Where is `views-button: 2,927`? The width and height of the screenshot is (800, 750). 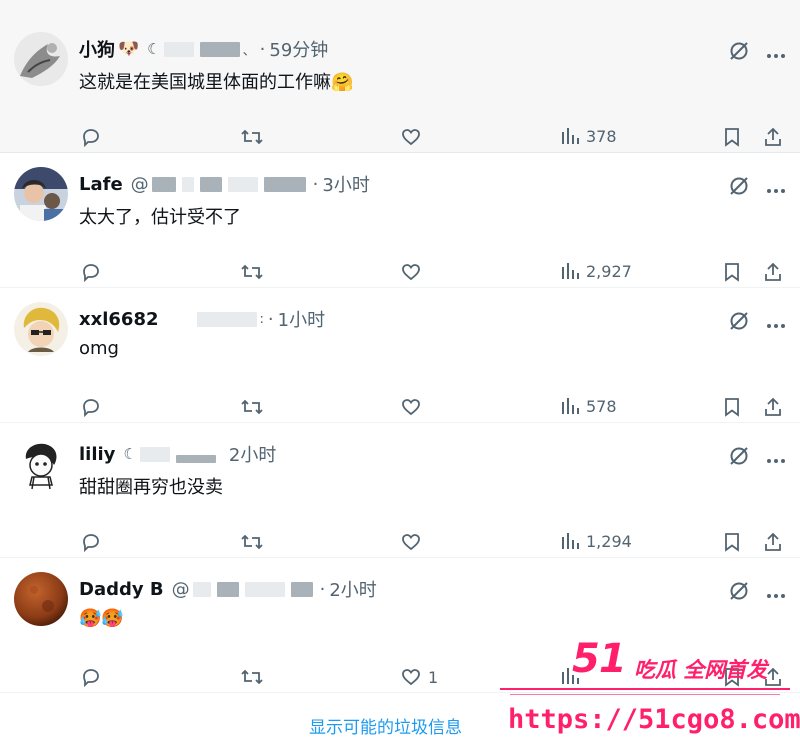
views-button: 2,927 is located at coordinates (596, 271).